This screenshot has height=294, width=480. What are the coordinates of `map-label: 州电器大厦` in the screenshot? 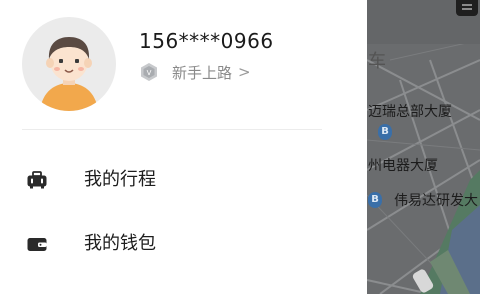 It's located at (403, 166).